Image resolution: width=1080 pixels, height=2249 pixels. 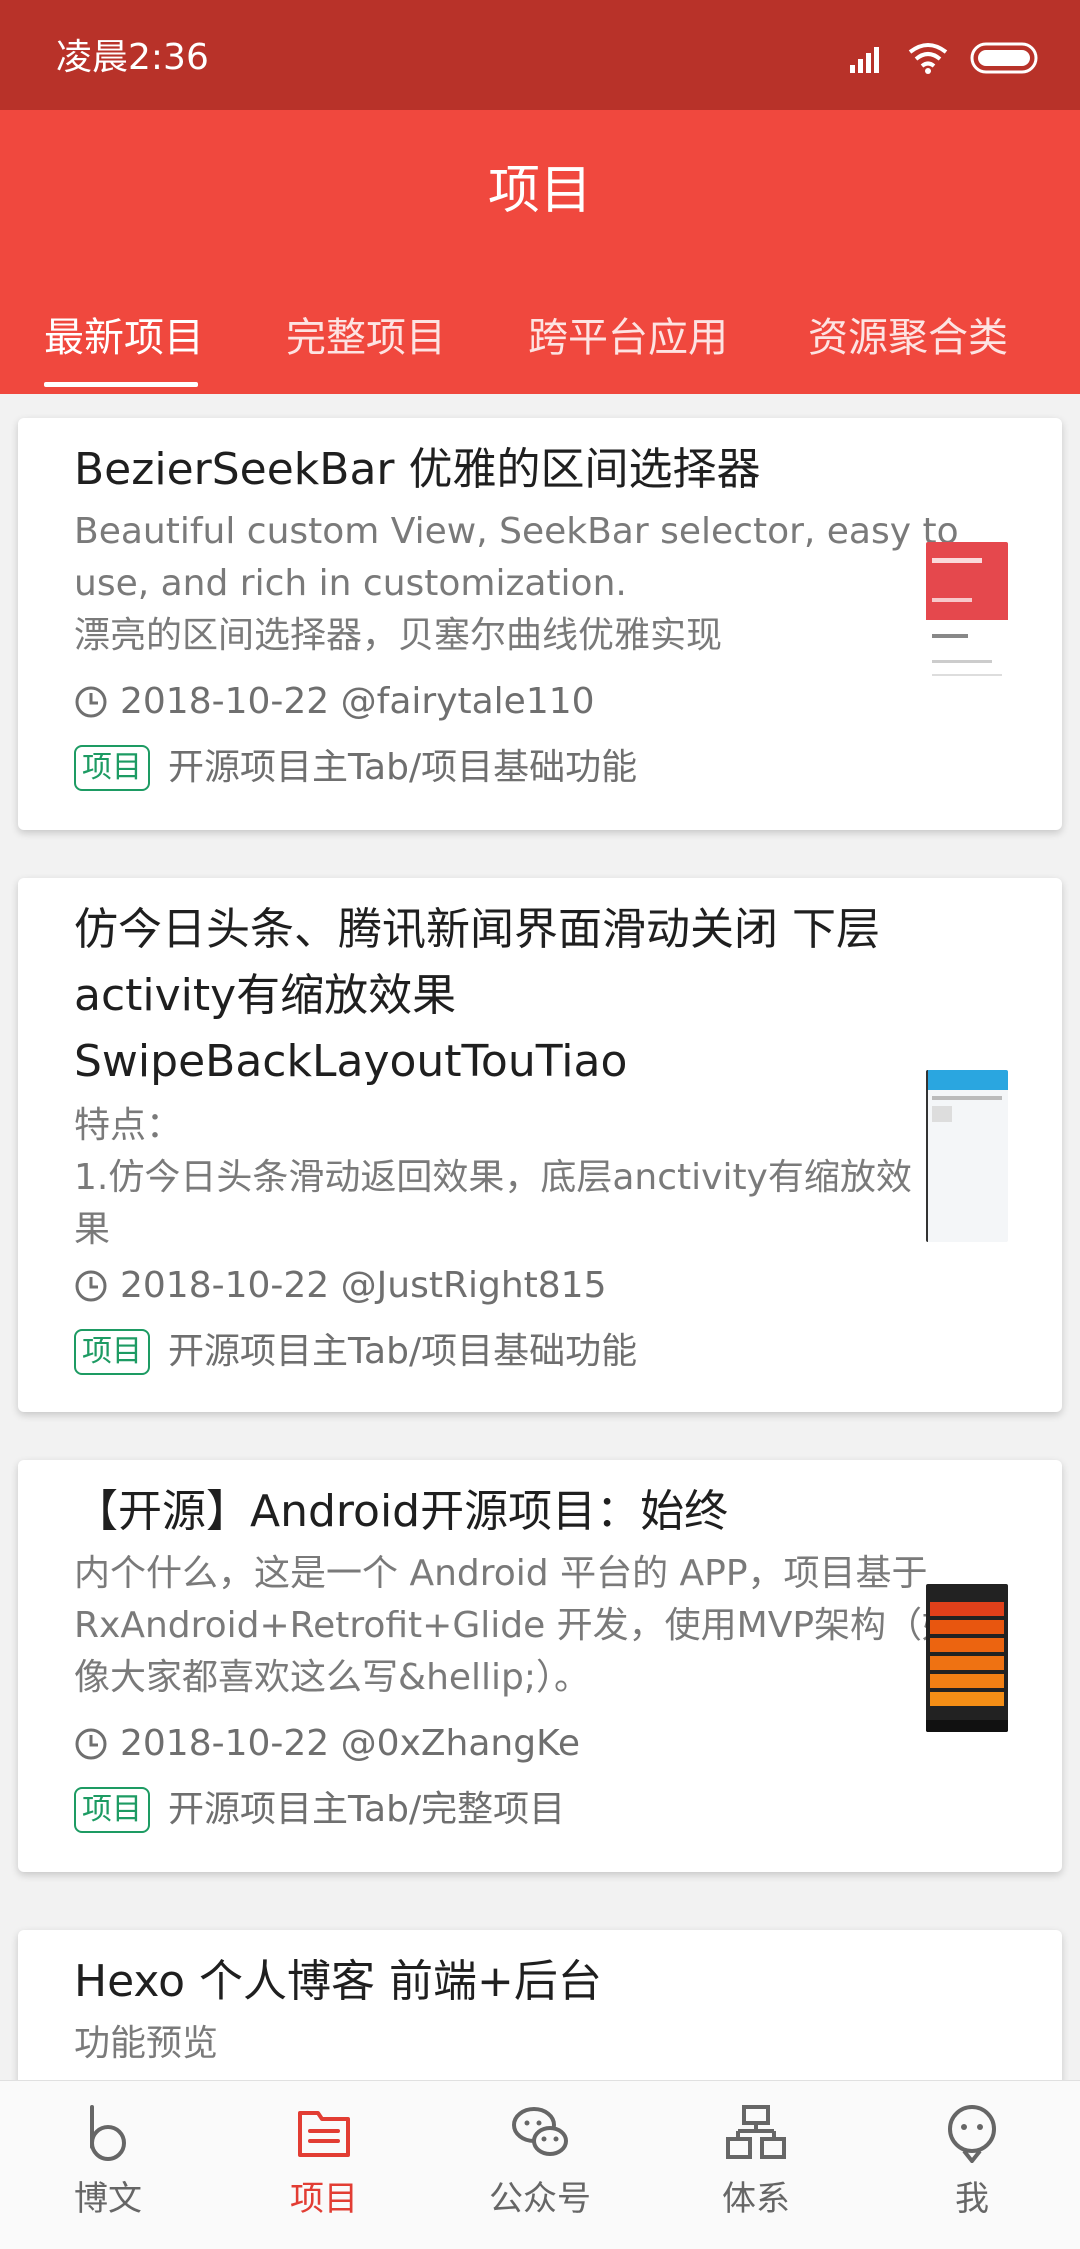 I want to click on status-icons, so click(x=945, y=58).